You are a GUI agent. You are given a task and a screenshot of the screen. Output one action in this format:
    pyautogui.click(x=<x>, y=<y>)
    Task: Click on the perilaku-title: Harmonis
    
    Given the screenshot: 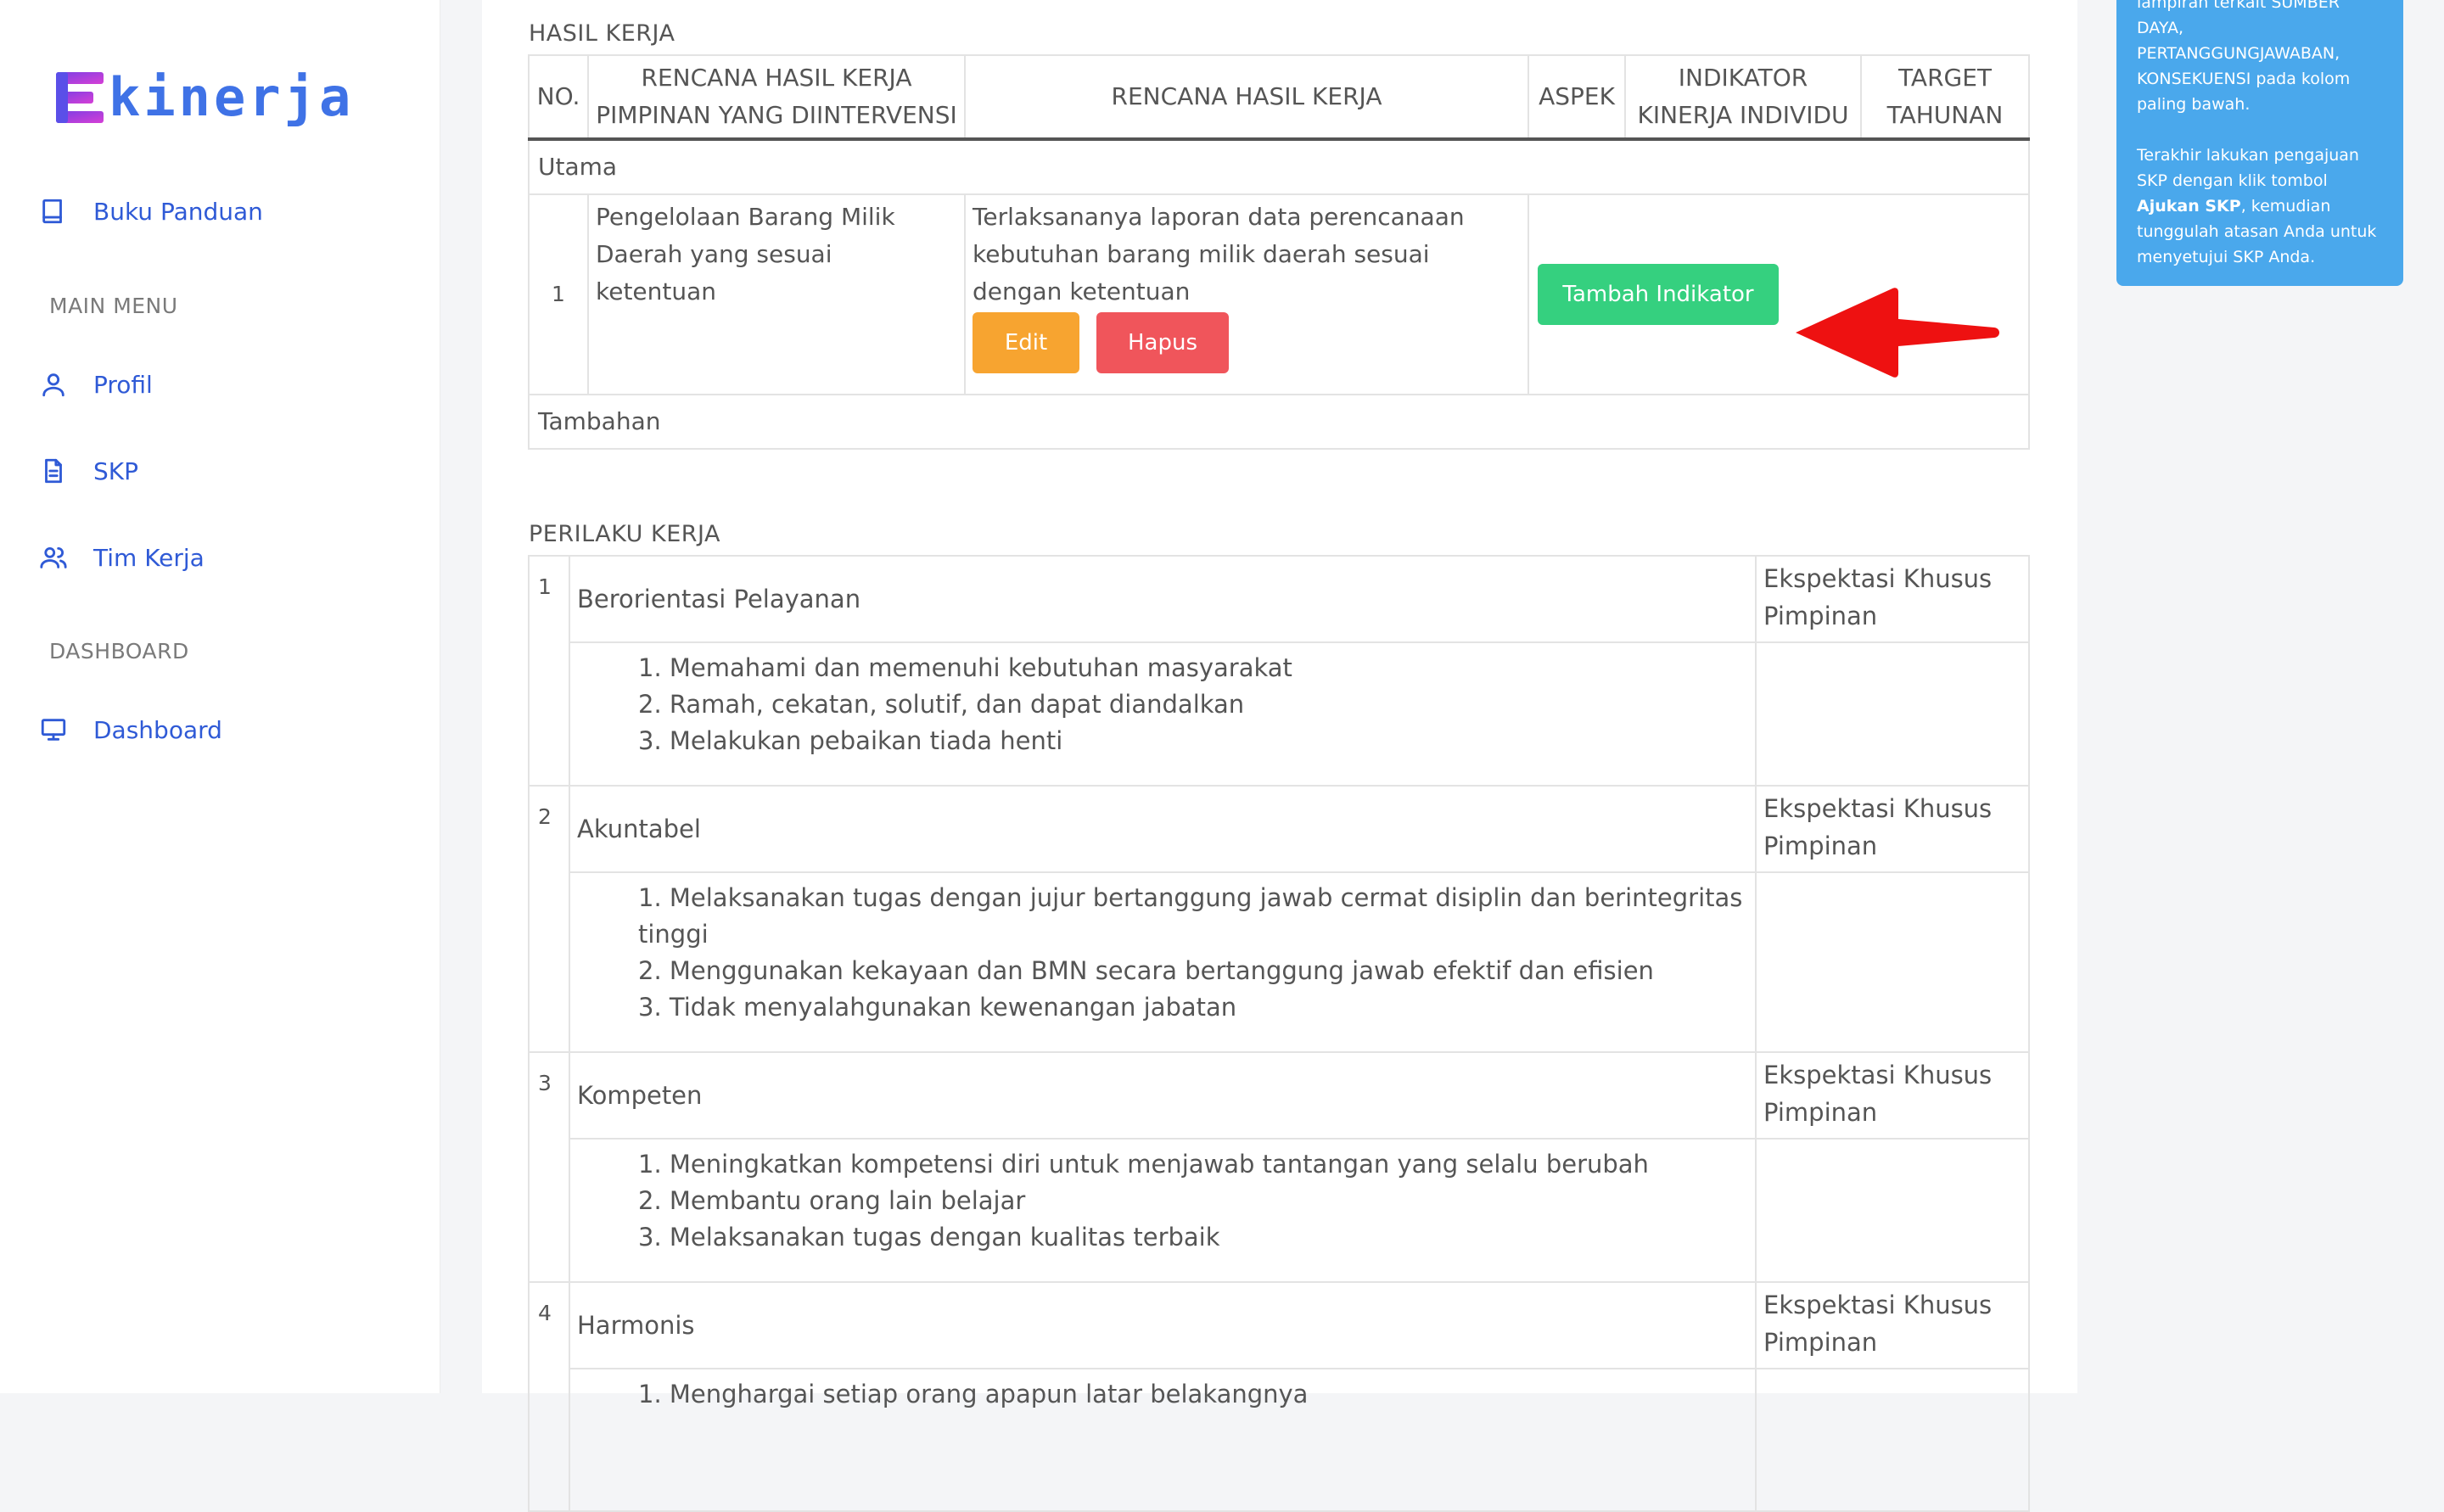 What is the action you would take?
    pyautogui.click(x=1163, y=1325)
    